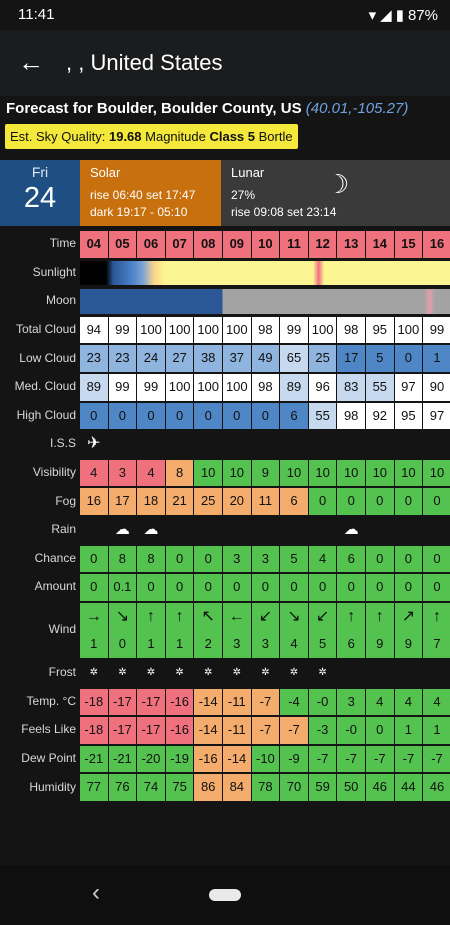  Describe the element at coordinates (351, 387) in the screenshot. I see `med-cloud-cell: 83` at that location.